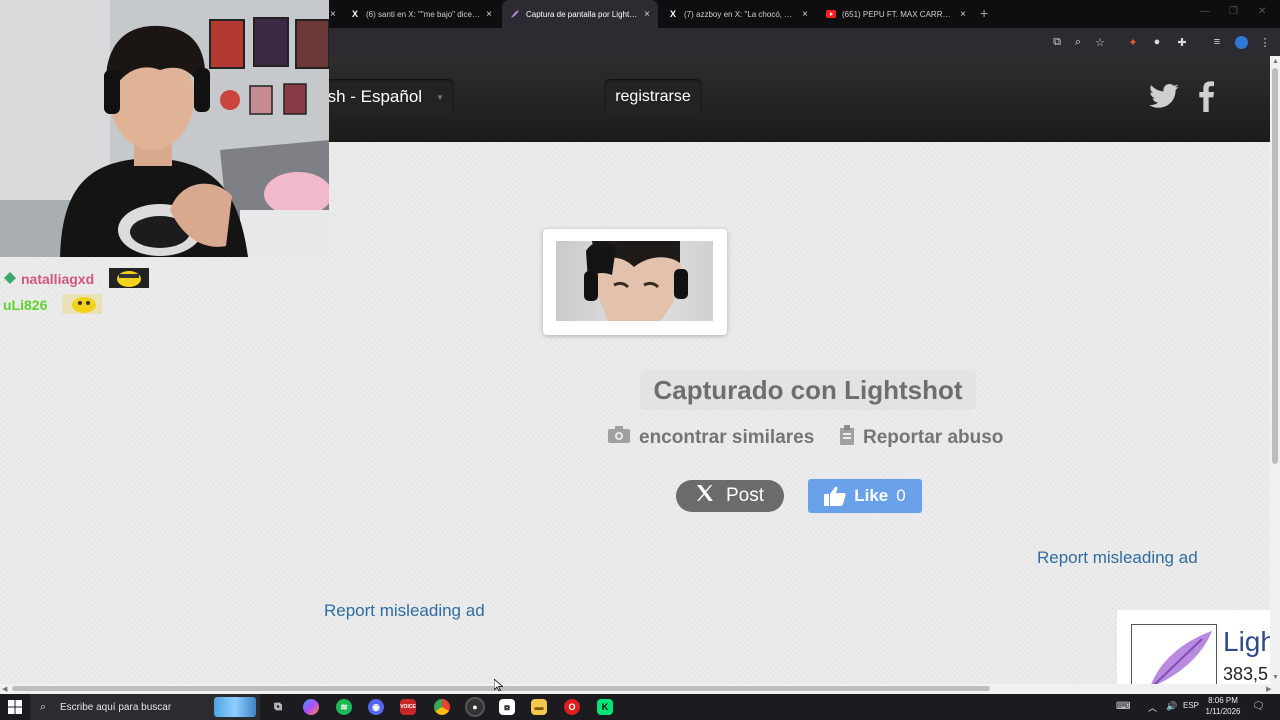 This screenshot has width=1280, height=720. What do you see at coordinates (423, 14) in the screenshot?
I see `tab-title: (6) santi en X: ""me bajo" dice la` at bounding box center [423, 14].